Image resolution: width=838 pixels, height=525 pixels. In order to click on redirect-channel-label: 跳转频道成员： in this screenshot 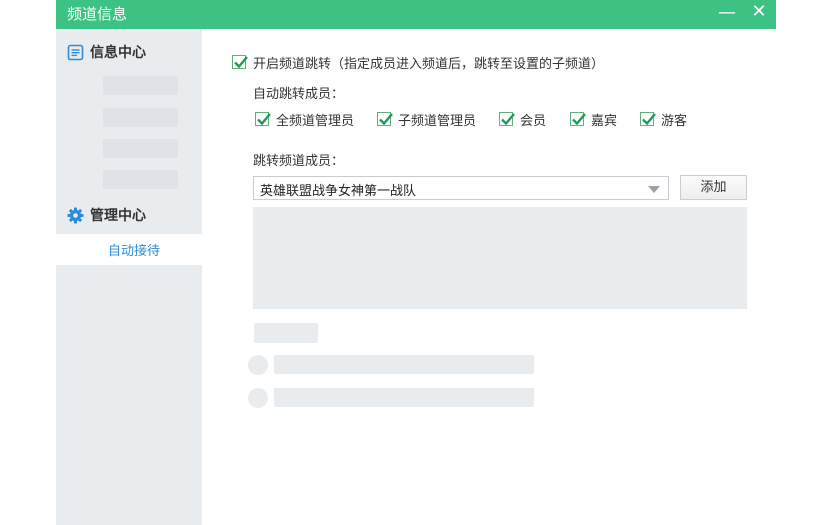, I will do `click(299, 161)`.